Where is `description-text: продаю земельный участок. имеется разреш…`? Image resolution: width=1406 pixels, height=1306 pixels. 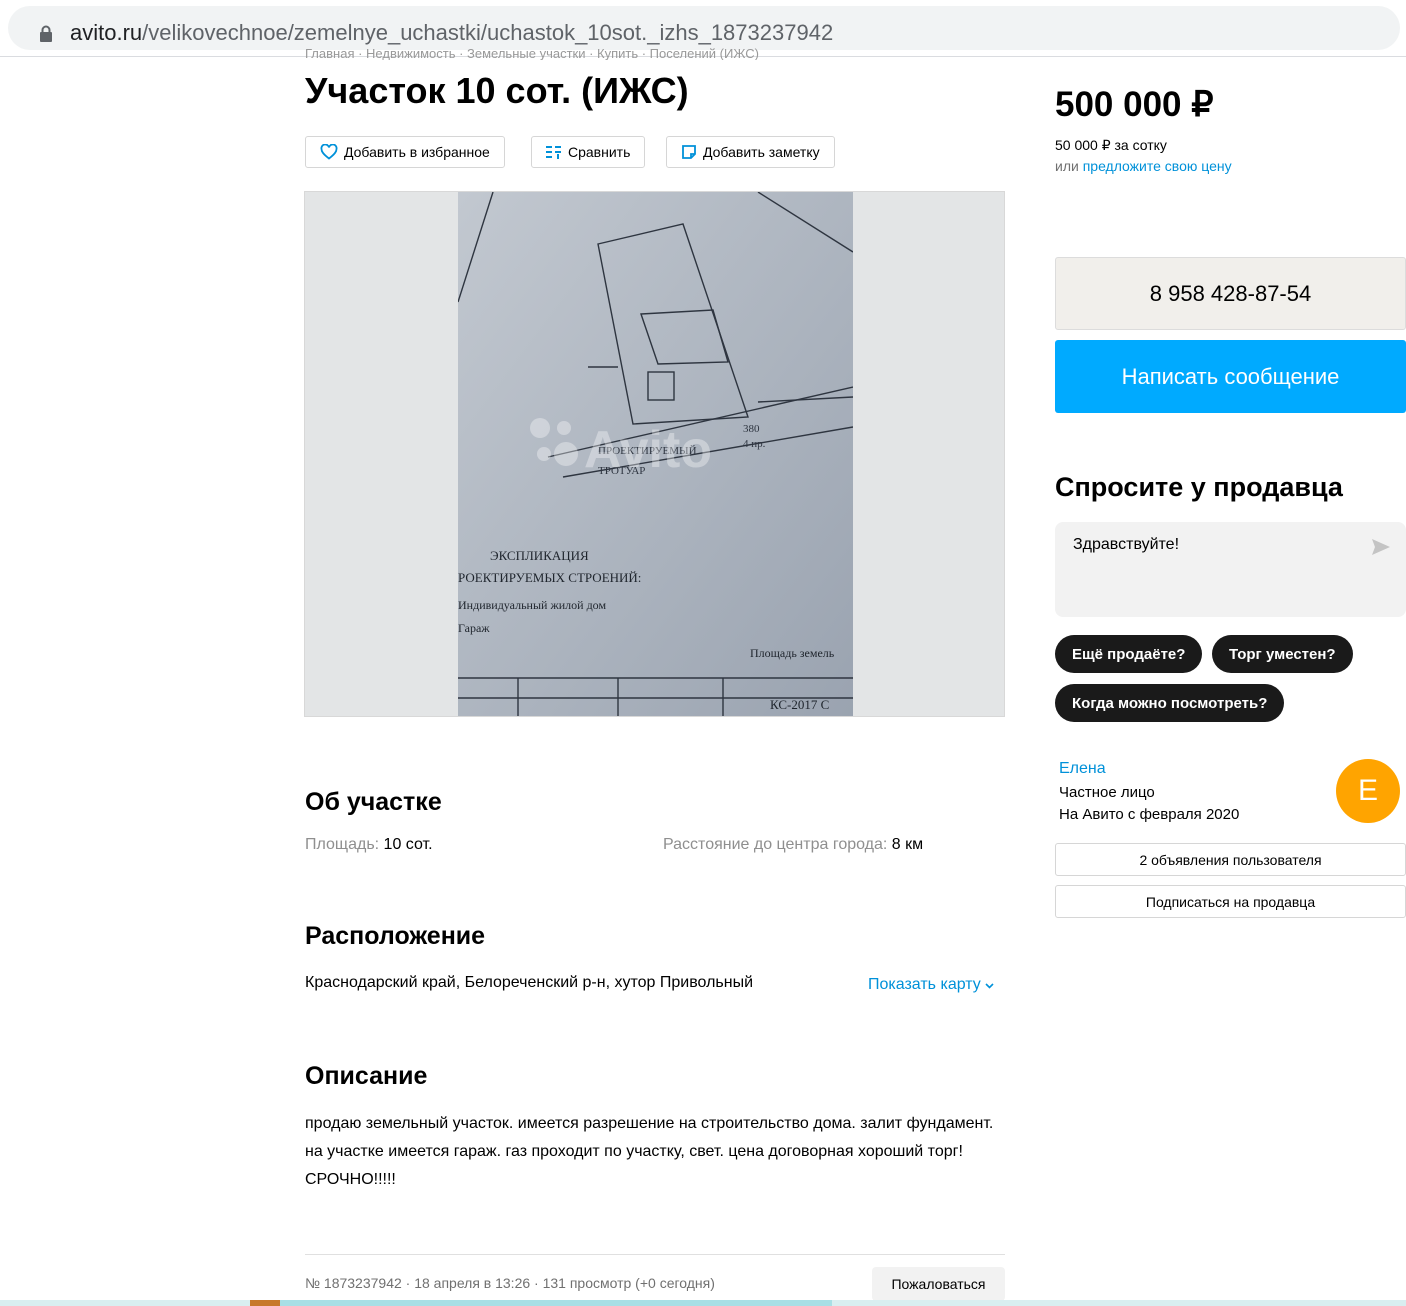
description-text: продаю земельный участок. имеется разреш… is located at coordinates (649, 1151).